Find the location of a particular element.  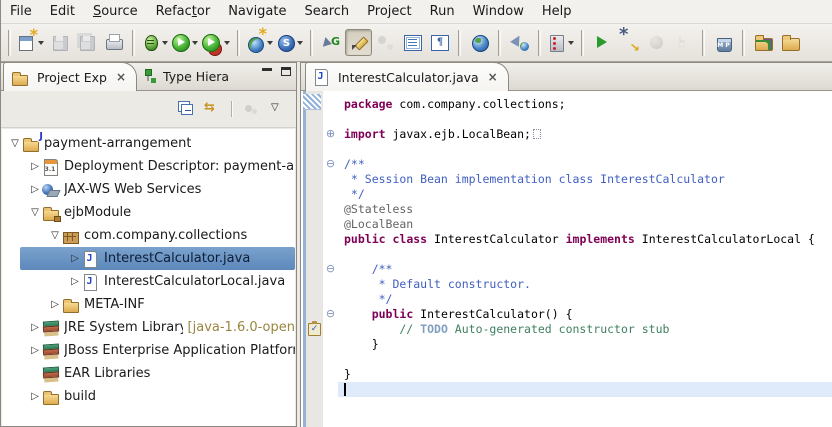

close-icon is located at coordinates (493, 77).